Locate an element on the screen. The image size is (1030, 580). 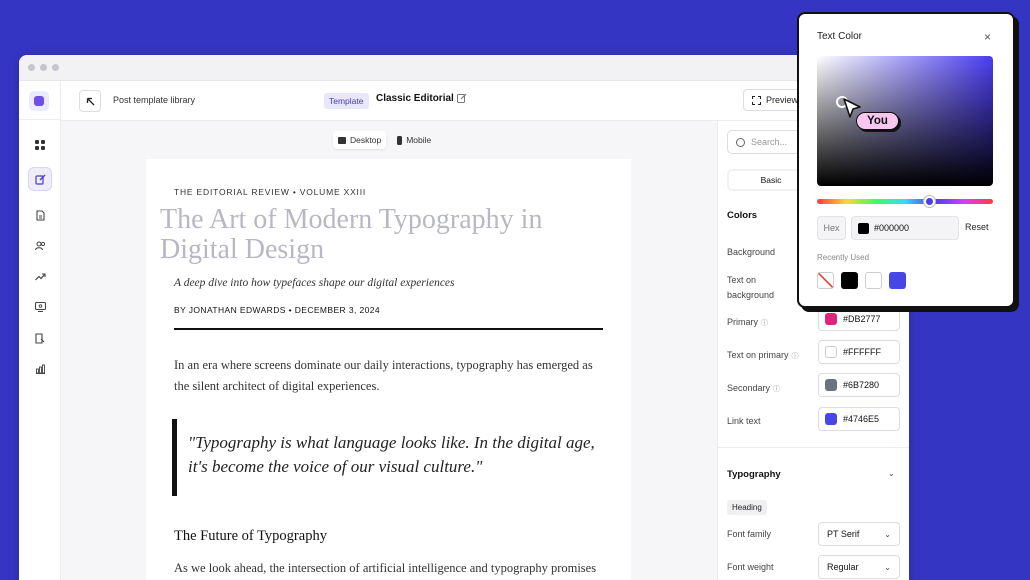
recent-swatch-white is located at coordinates (873, 280).